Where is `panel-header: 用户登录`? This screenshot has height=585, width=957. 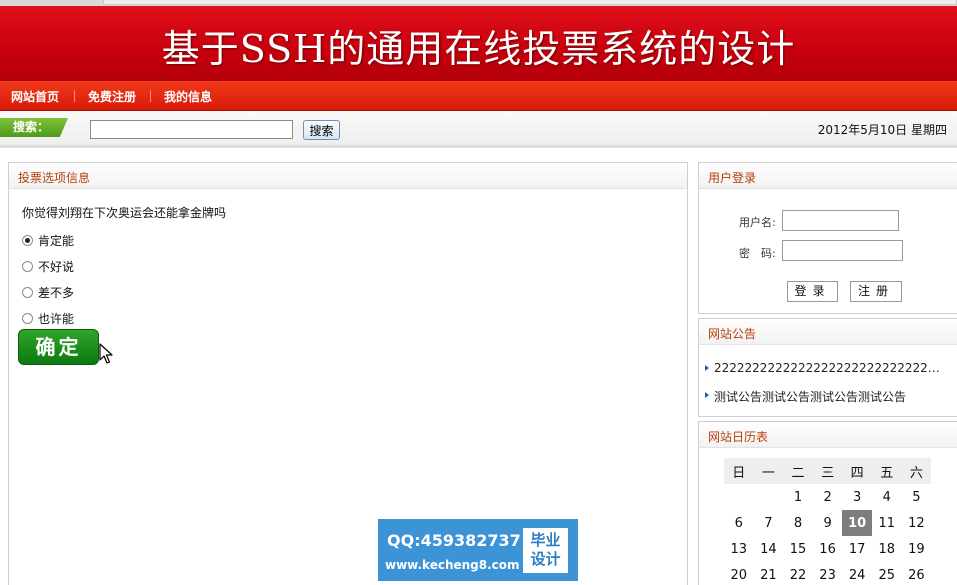
panel-header: 用户登录 is located at coordinates (828, 176).